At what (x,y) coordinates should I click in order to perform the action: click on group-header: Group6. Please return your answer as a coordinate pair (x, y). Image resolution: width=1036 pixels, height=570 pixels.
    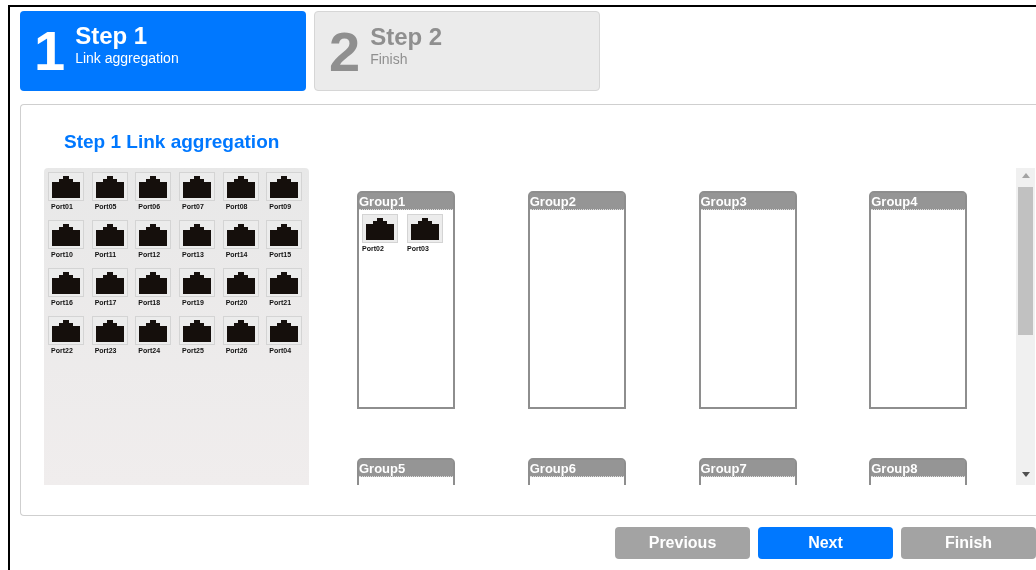
    Looking at the image, I should click on (576, 468).